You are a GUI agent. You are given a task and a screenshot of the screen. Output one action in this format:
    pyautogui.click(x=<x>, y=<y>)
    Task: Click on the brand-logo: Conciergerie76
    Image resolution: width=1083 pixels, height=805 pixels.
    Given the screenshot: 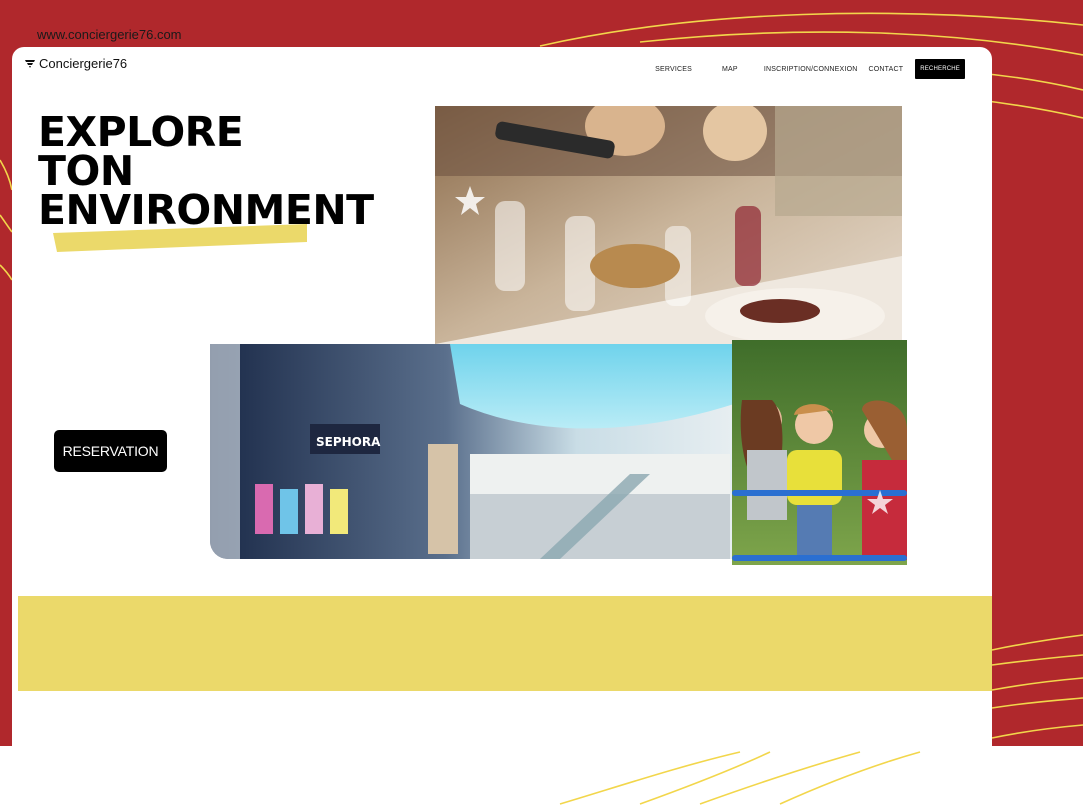 What is the action you would take?
    pyautogui.click(x=76, y=63)
    